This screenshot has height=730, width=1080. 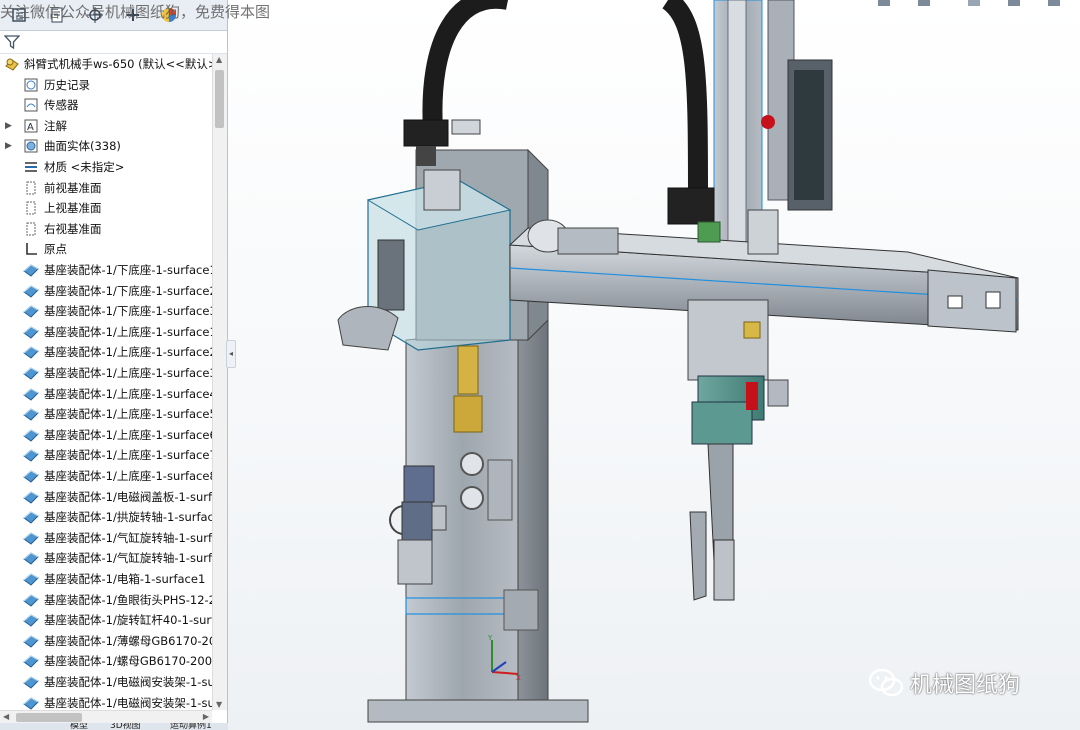 What do you see at coordinates (465, 65) in the screenshot?
I see `air-hose-left` at bounding box center [465, 65].